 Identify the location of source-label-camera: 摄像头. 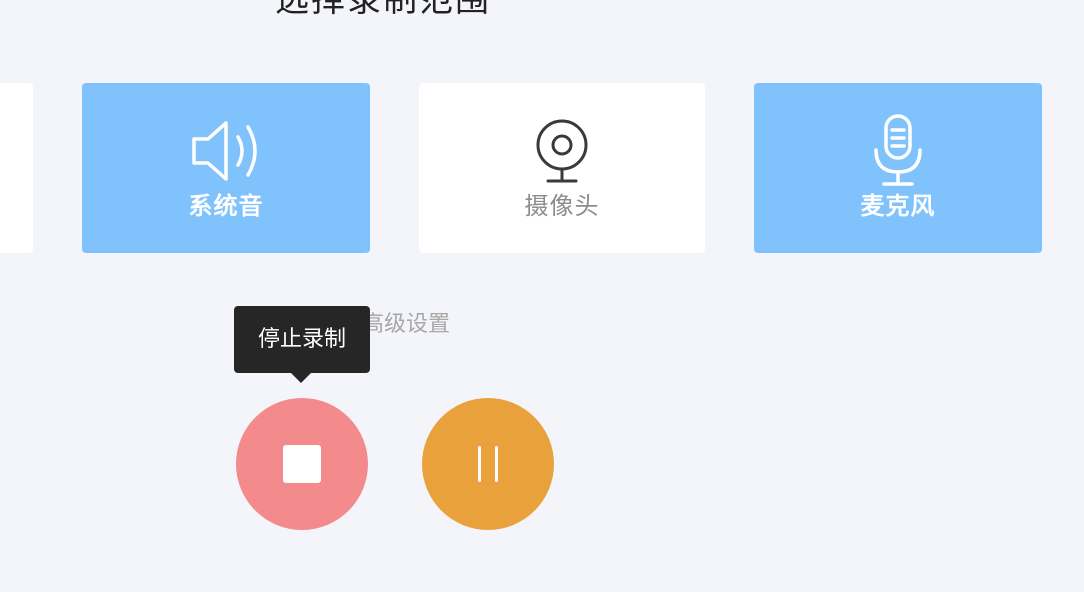
(562, 206).